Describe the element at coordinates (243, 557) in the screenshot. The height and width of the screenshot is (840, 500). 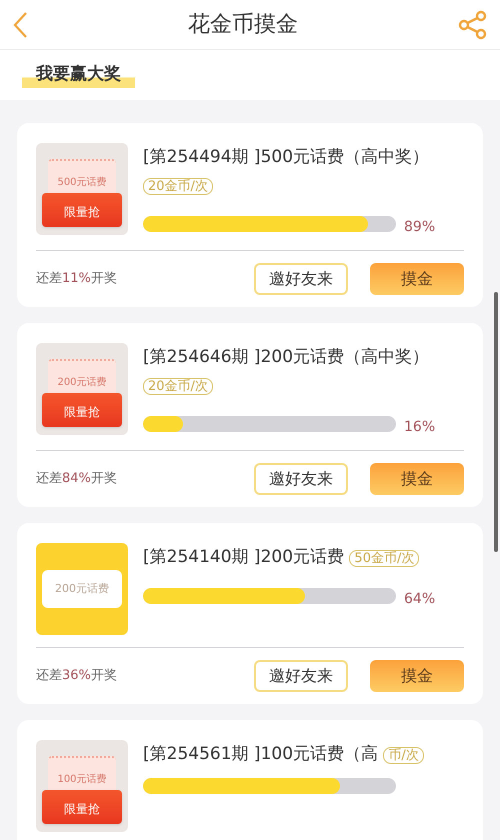
I see `prize-title: [第254140期 ]200元话费` at that location.